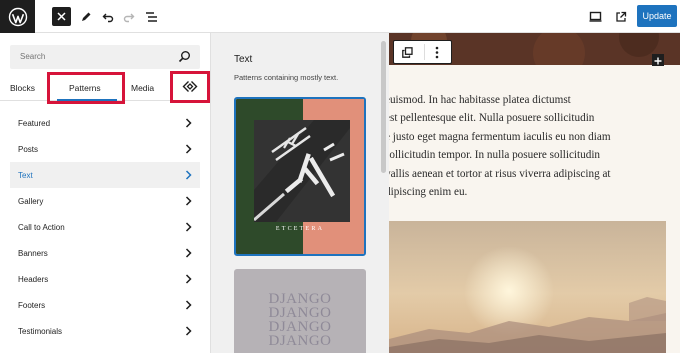 The width and height of the screenshot is (680, 353). I want to click on paragraph-line: dipiscing enim eu., so click(428, 192).